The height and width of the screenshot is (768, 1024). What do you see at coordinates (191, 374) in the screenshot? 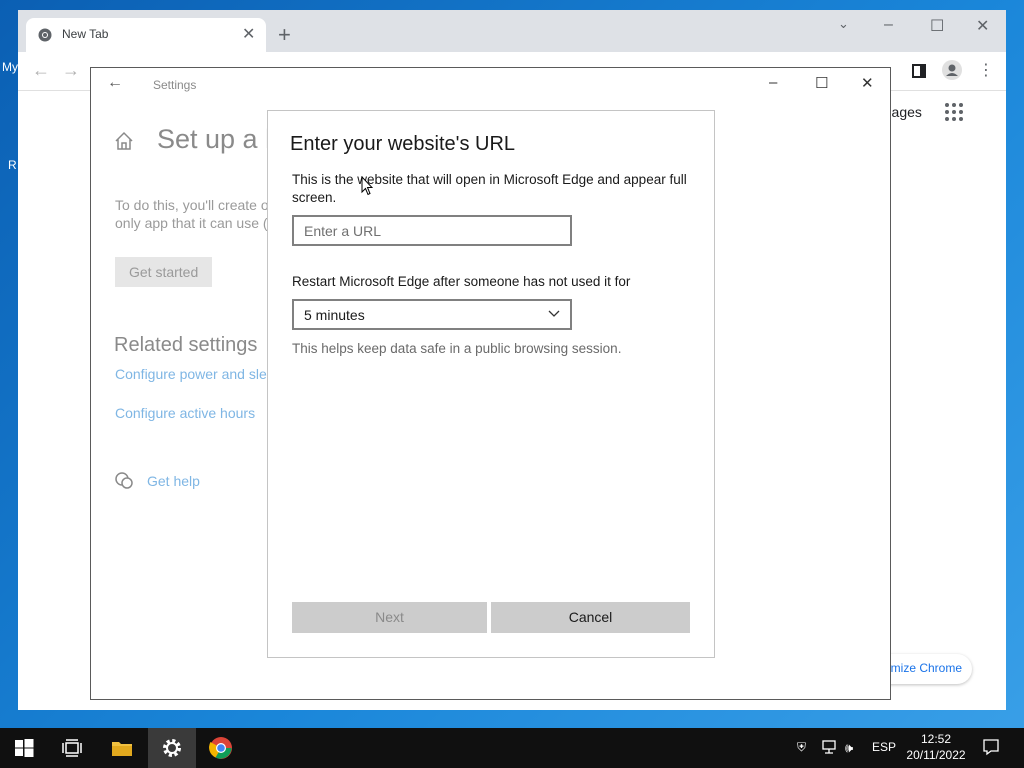
I see `configure-power-link: Configure power and sle` at bounding box center [191, 374].